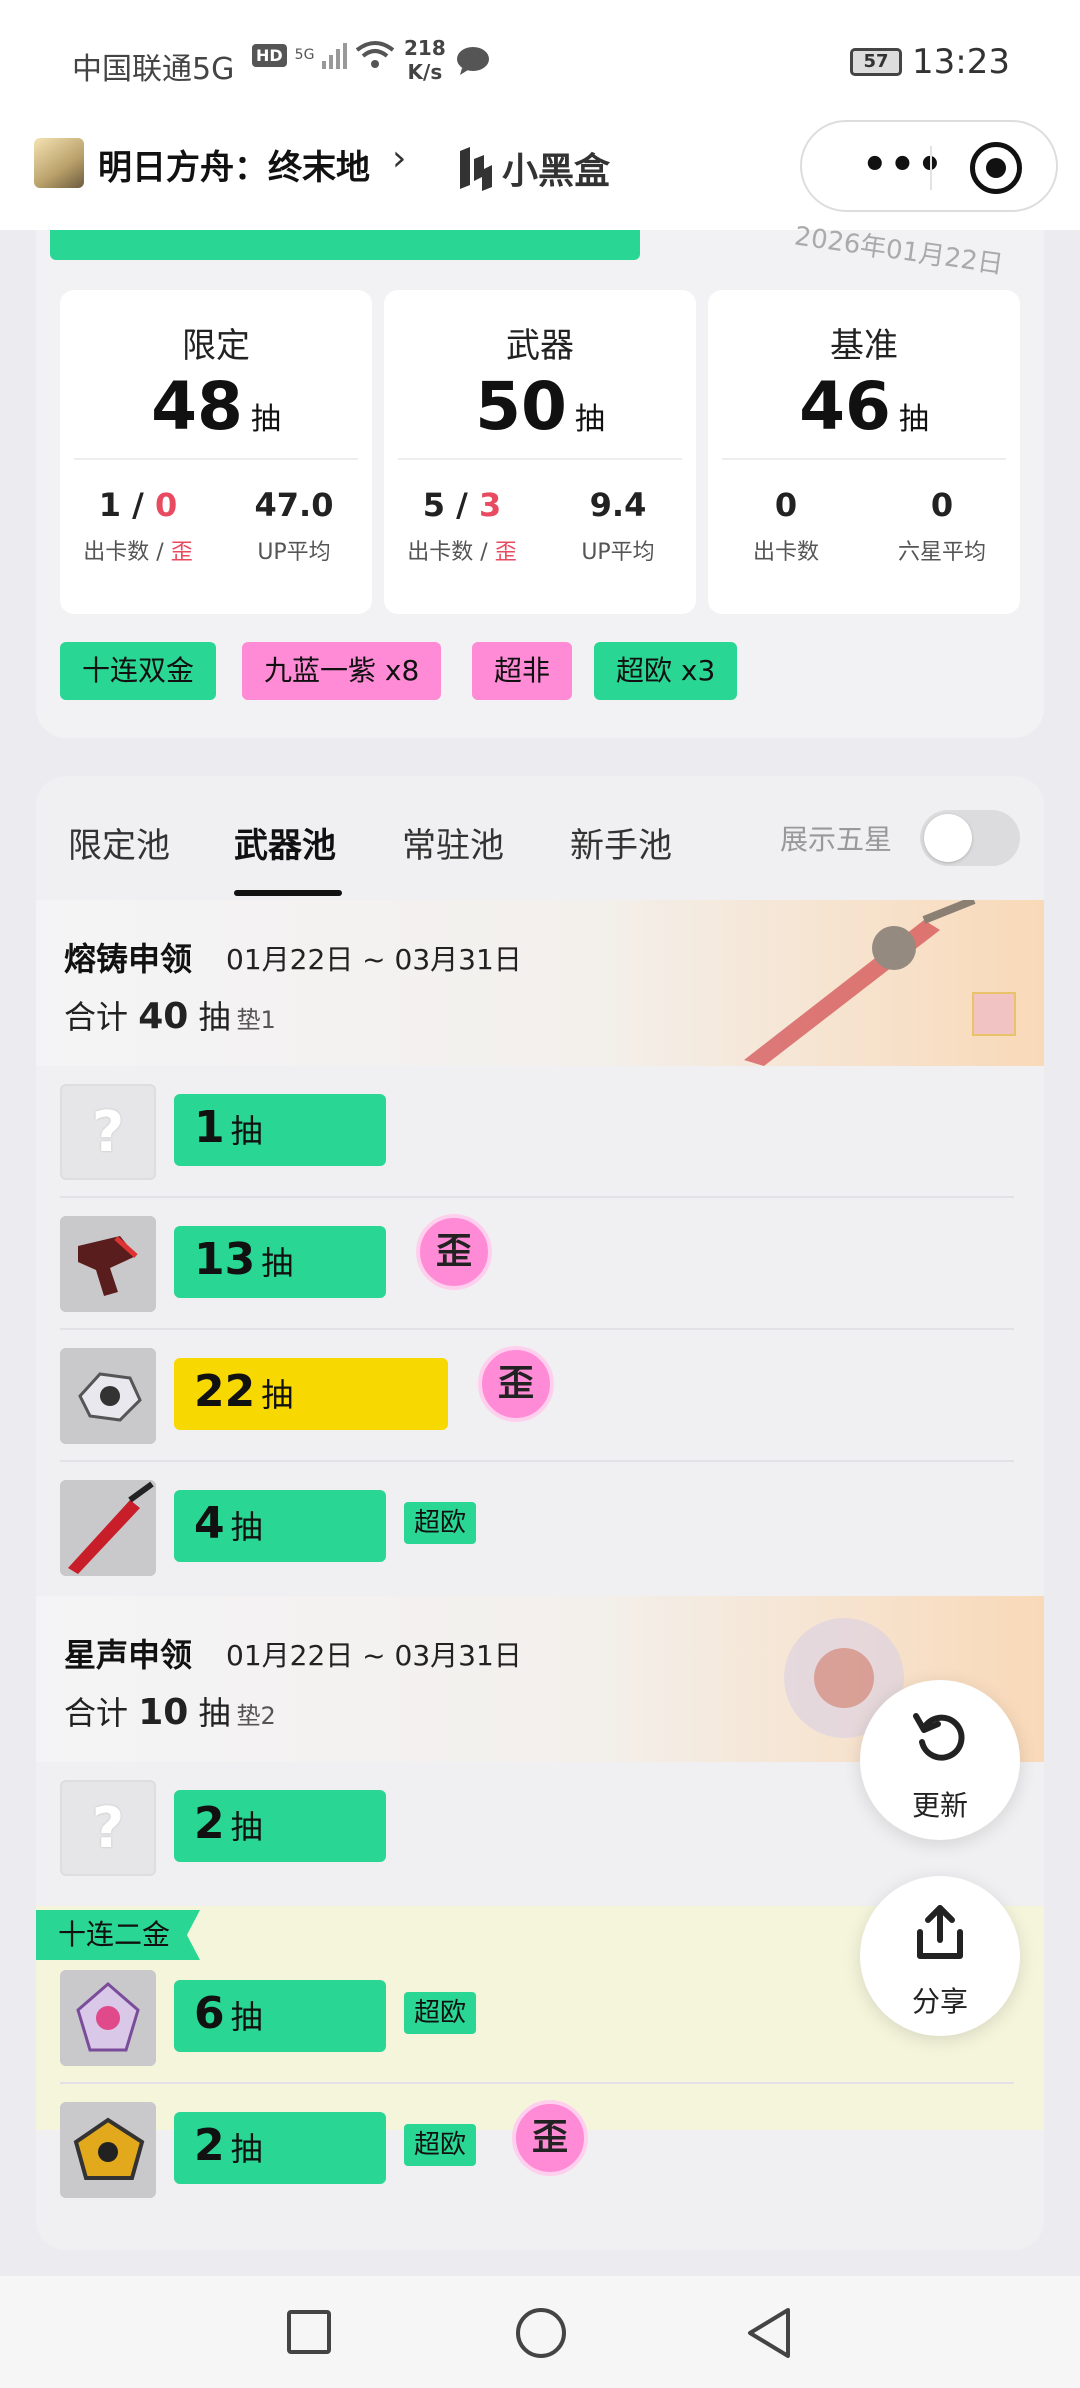  I want to click on pull-count-bar: 13 抽, so click(280, 1262).